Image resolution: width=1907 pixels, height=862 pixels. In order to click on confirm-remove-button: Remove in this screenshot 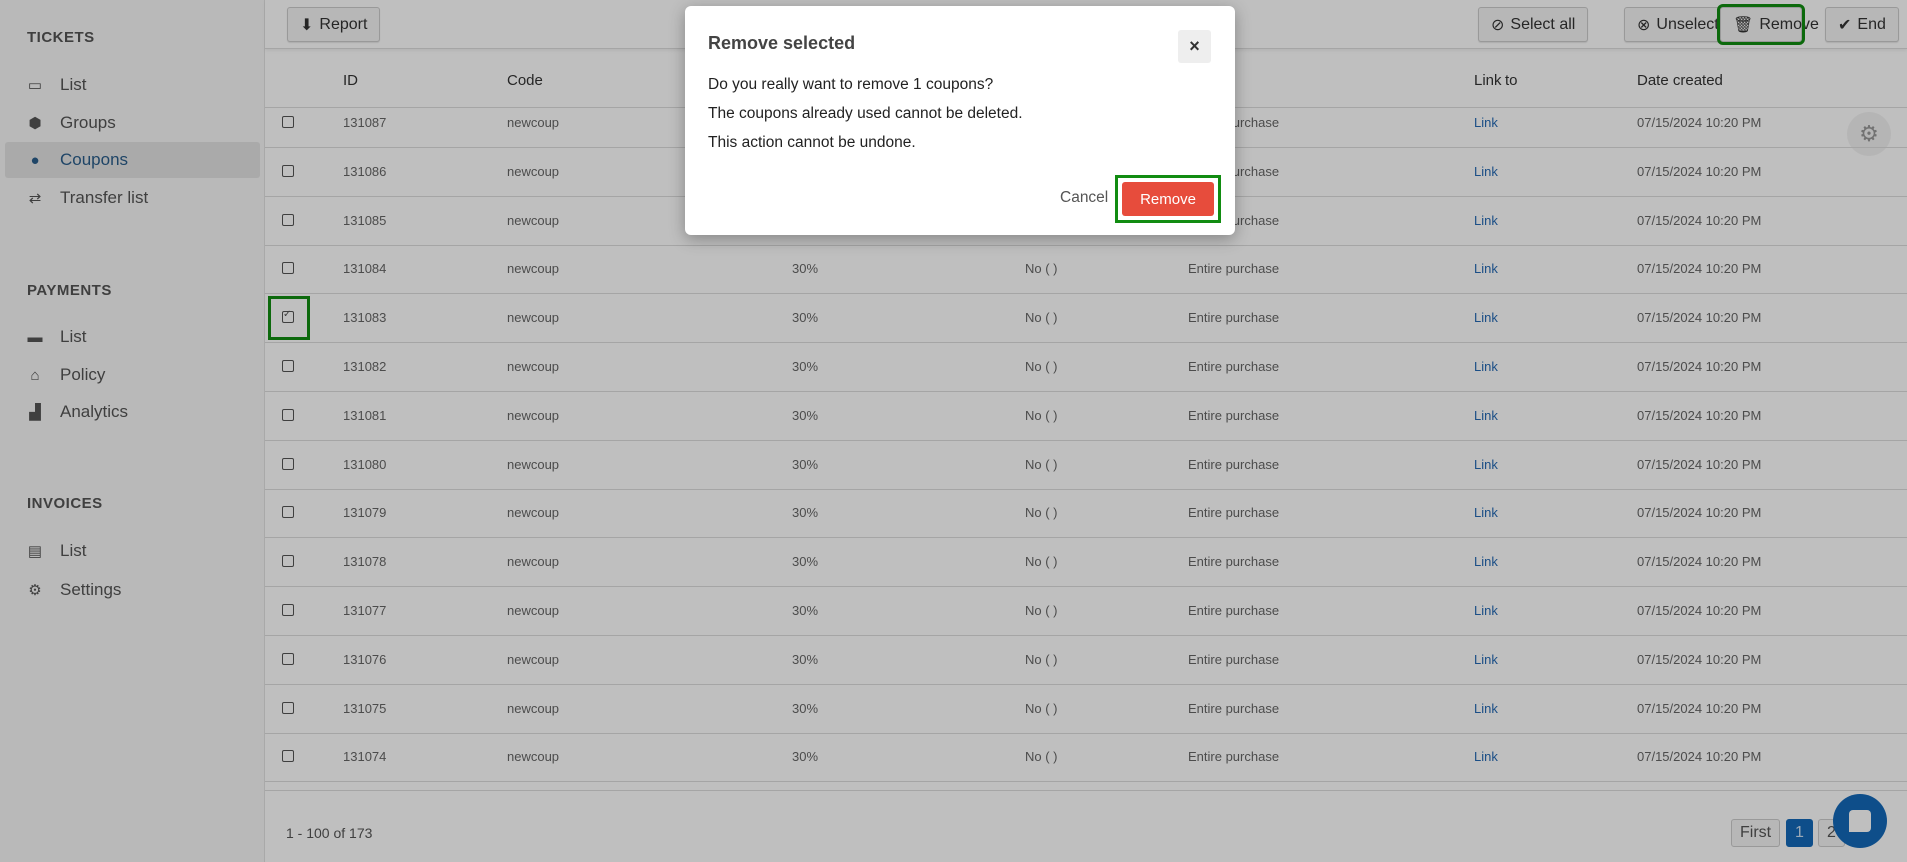, I will do `click(1168, 199)`.